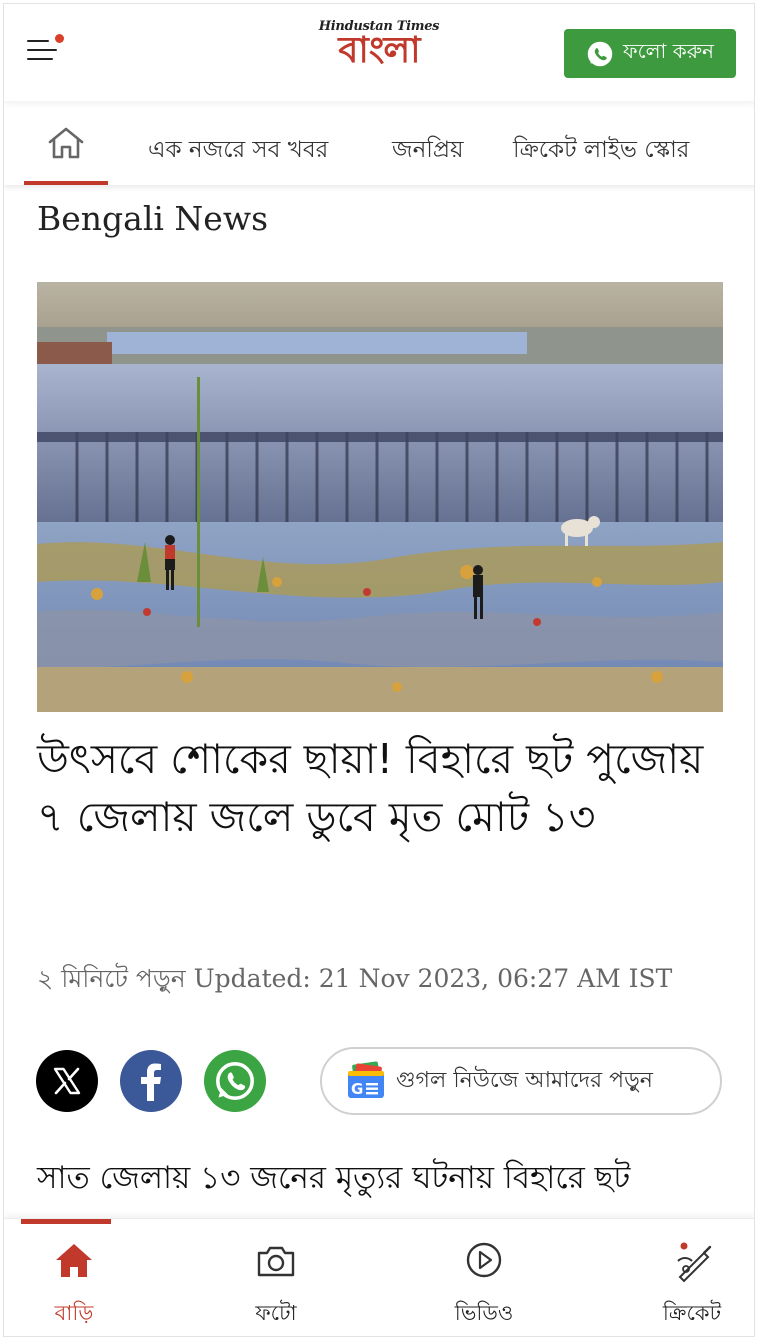 The height and width of the screenshot is (1342, 760). I want to click on menu-icon, so click(46, 52).